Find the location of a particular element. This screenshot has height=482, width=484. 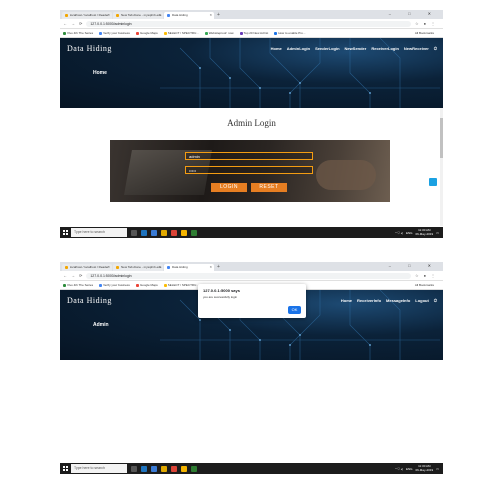

bookmark-item: Websiteproof: now is located at coordinates (219, 33).